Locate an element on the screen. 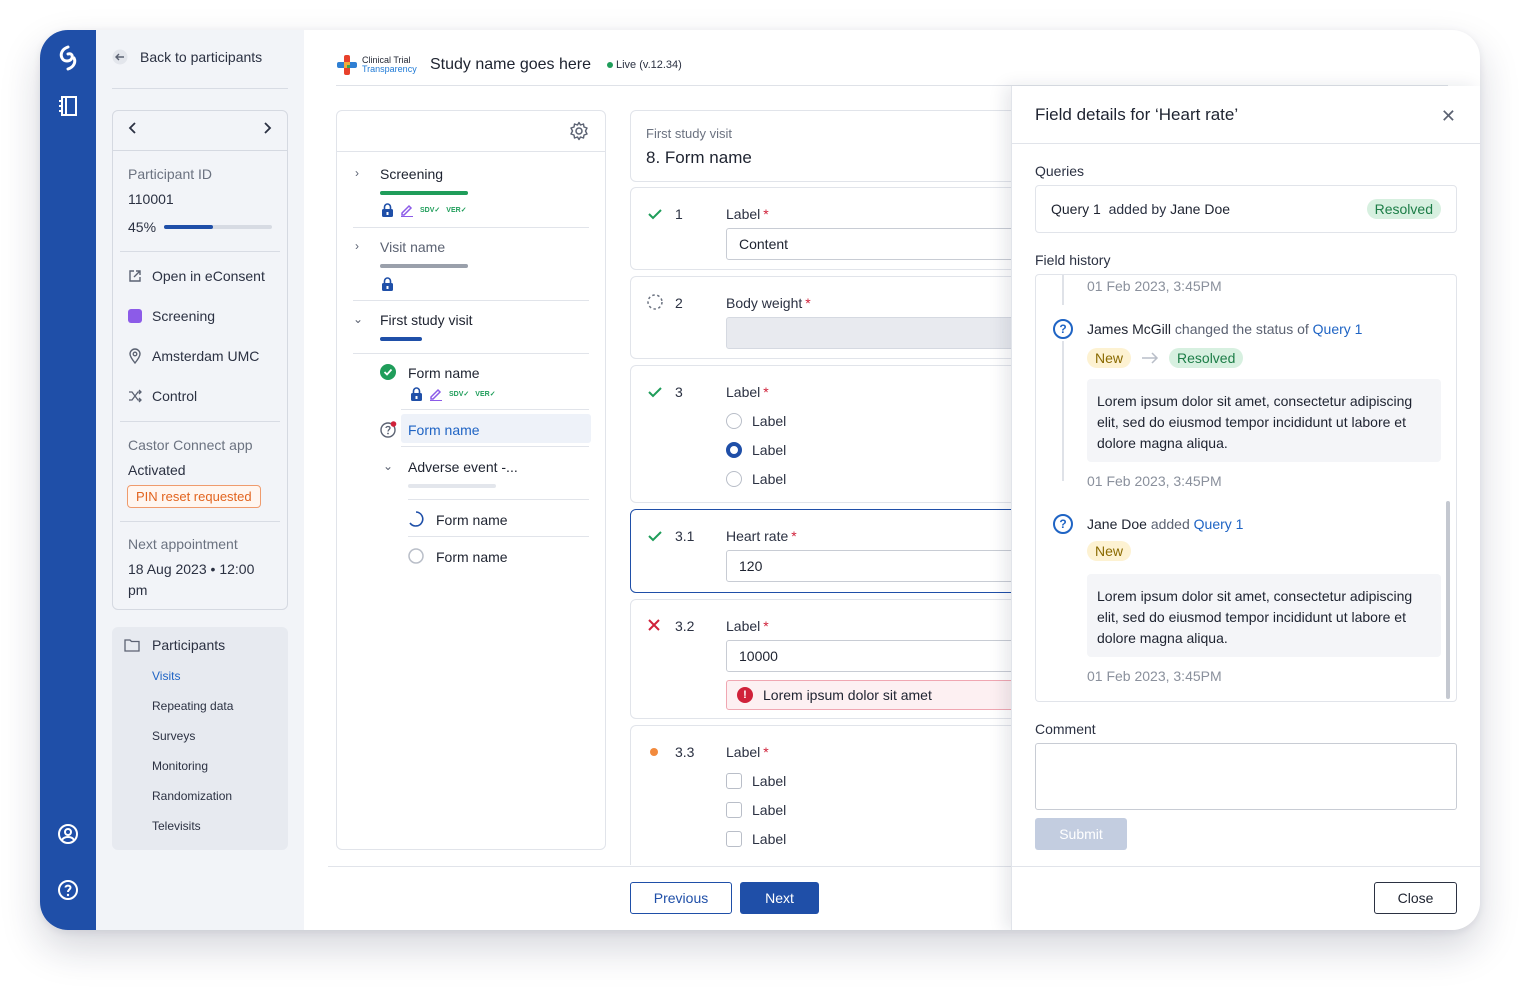 Image resolution: width=1540 pixels, height=1000 pixels. status-badge-new: New is located at coordinates (1109, 358).